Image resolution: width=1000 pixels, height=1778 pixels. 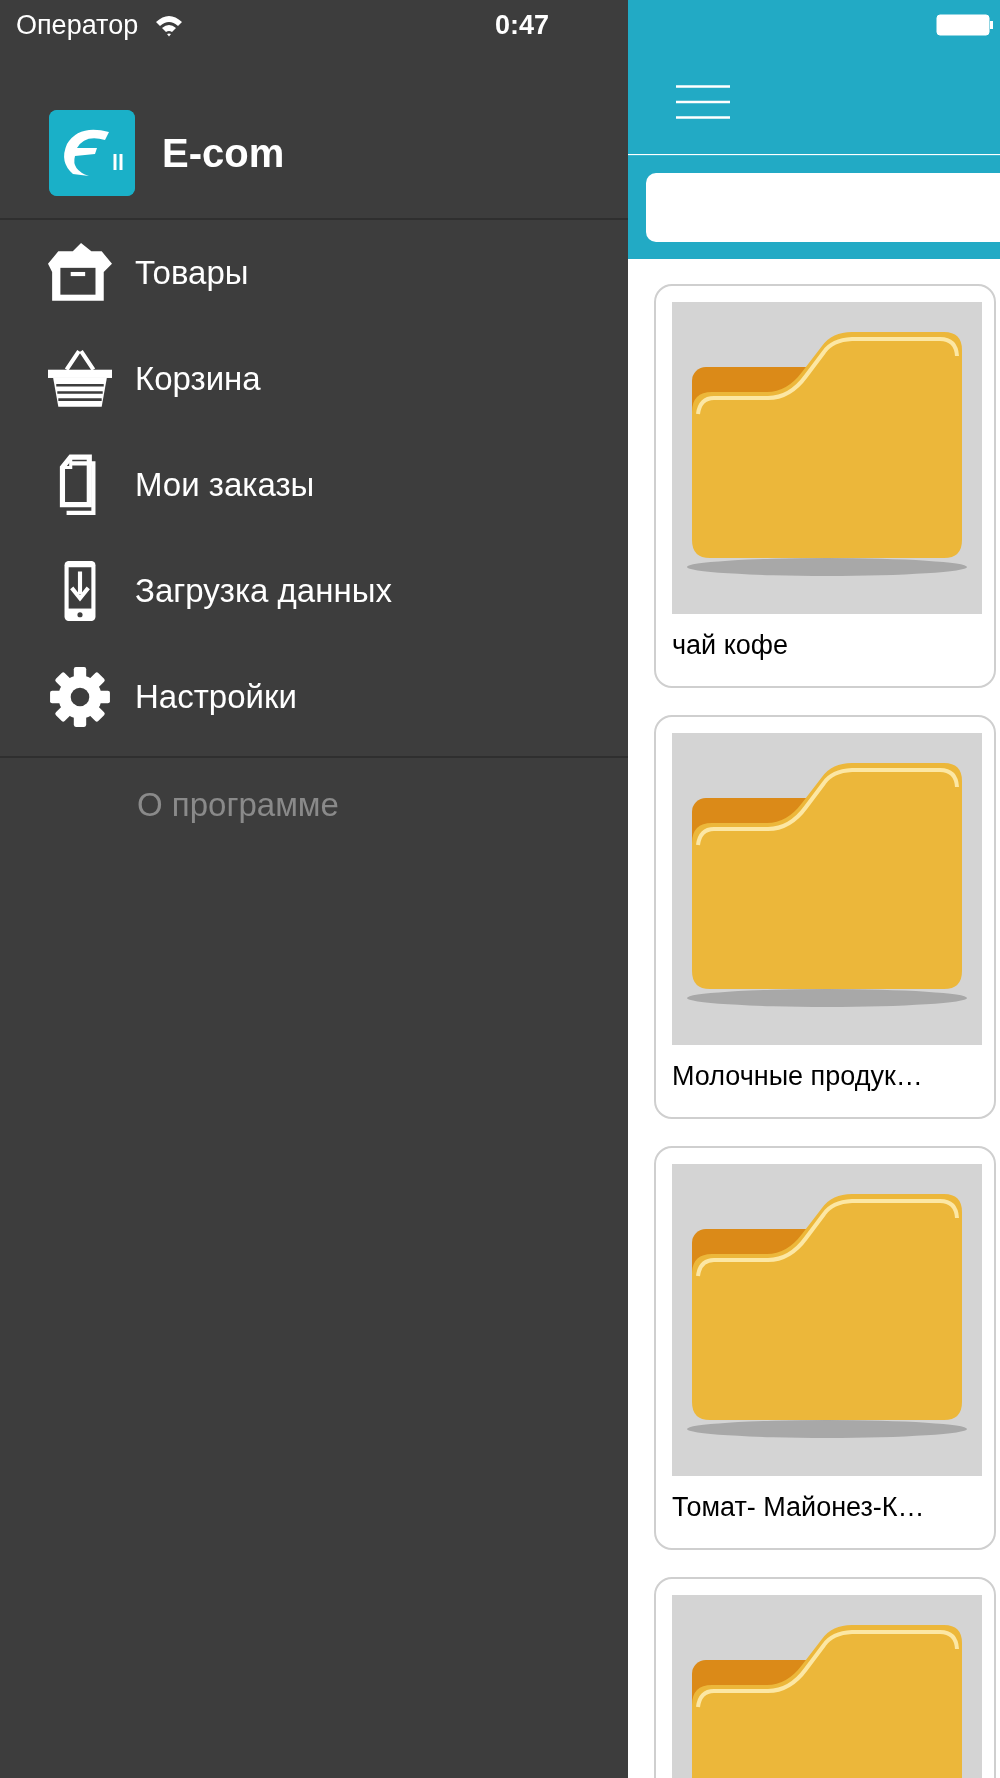 What do you see at coordinates (730, 645) in the screenshot?
I see `category-name: чай кофе` at bounding box center [730, 645].